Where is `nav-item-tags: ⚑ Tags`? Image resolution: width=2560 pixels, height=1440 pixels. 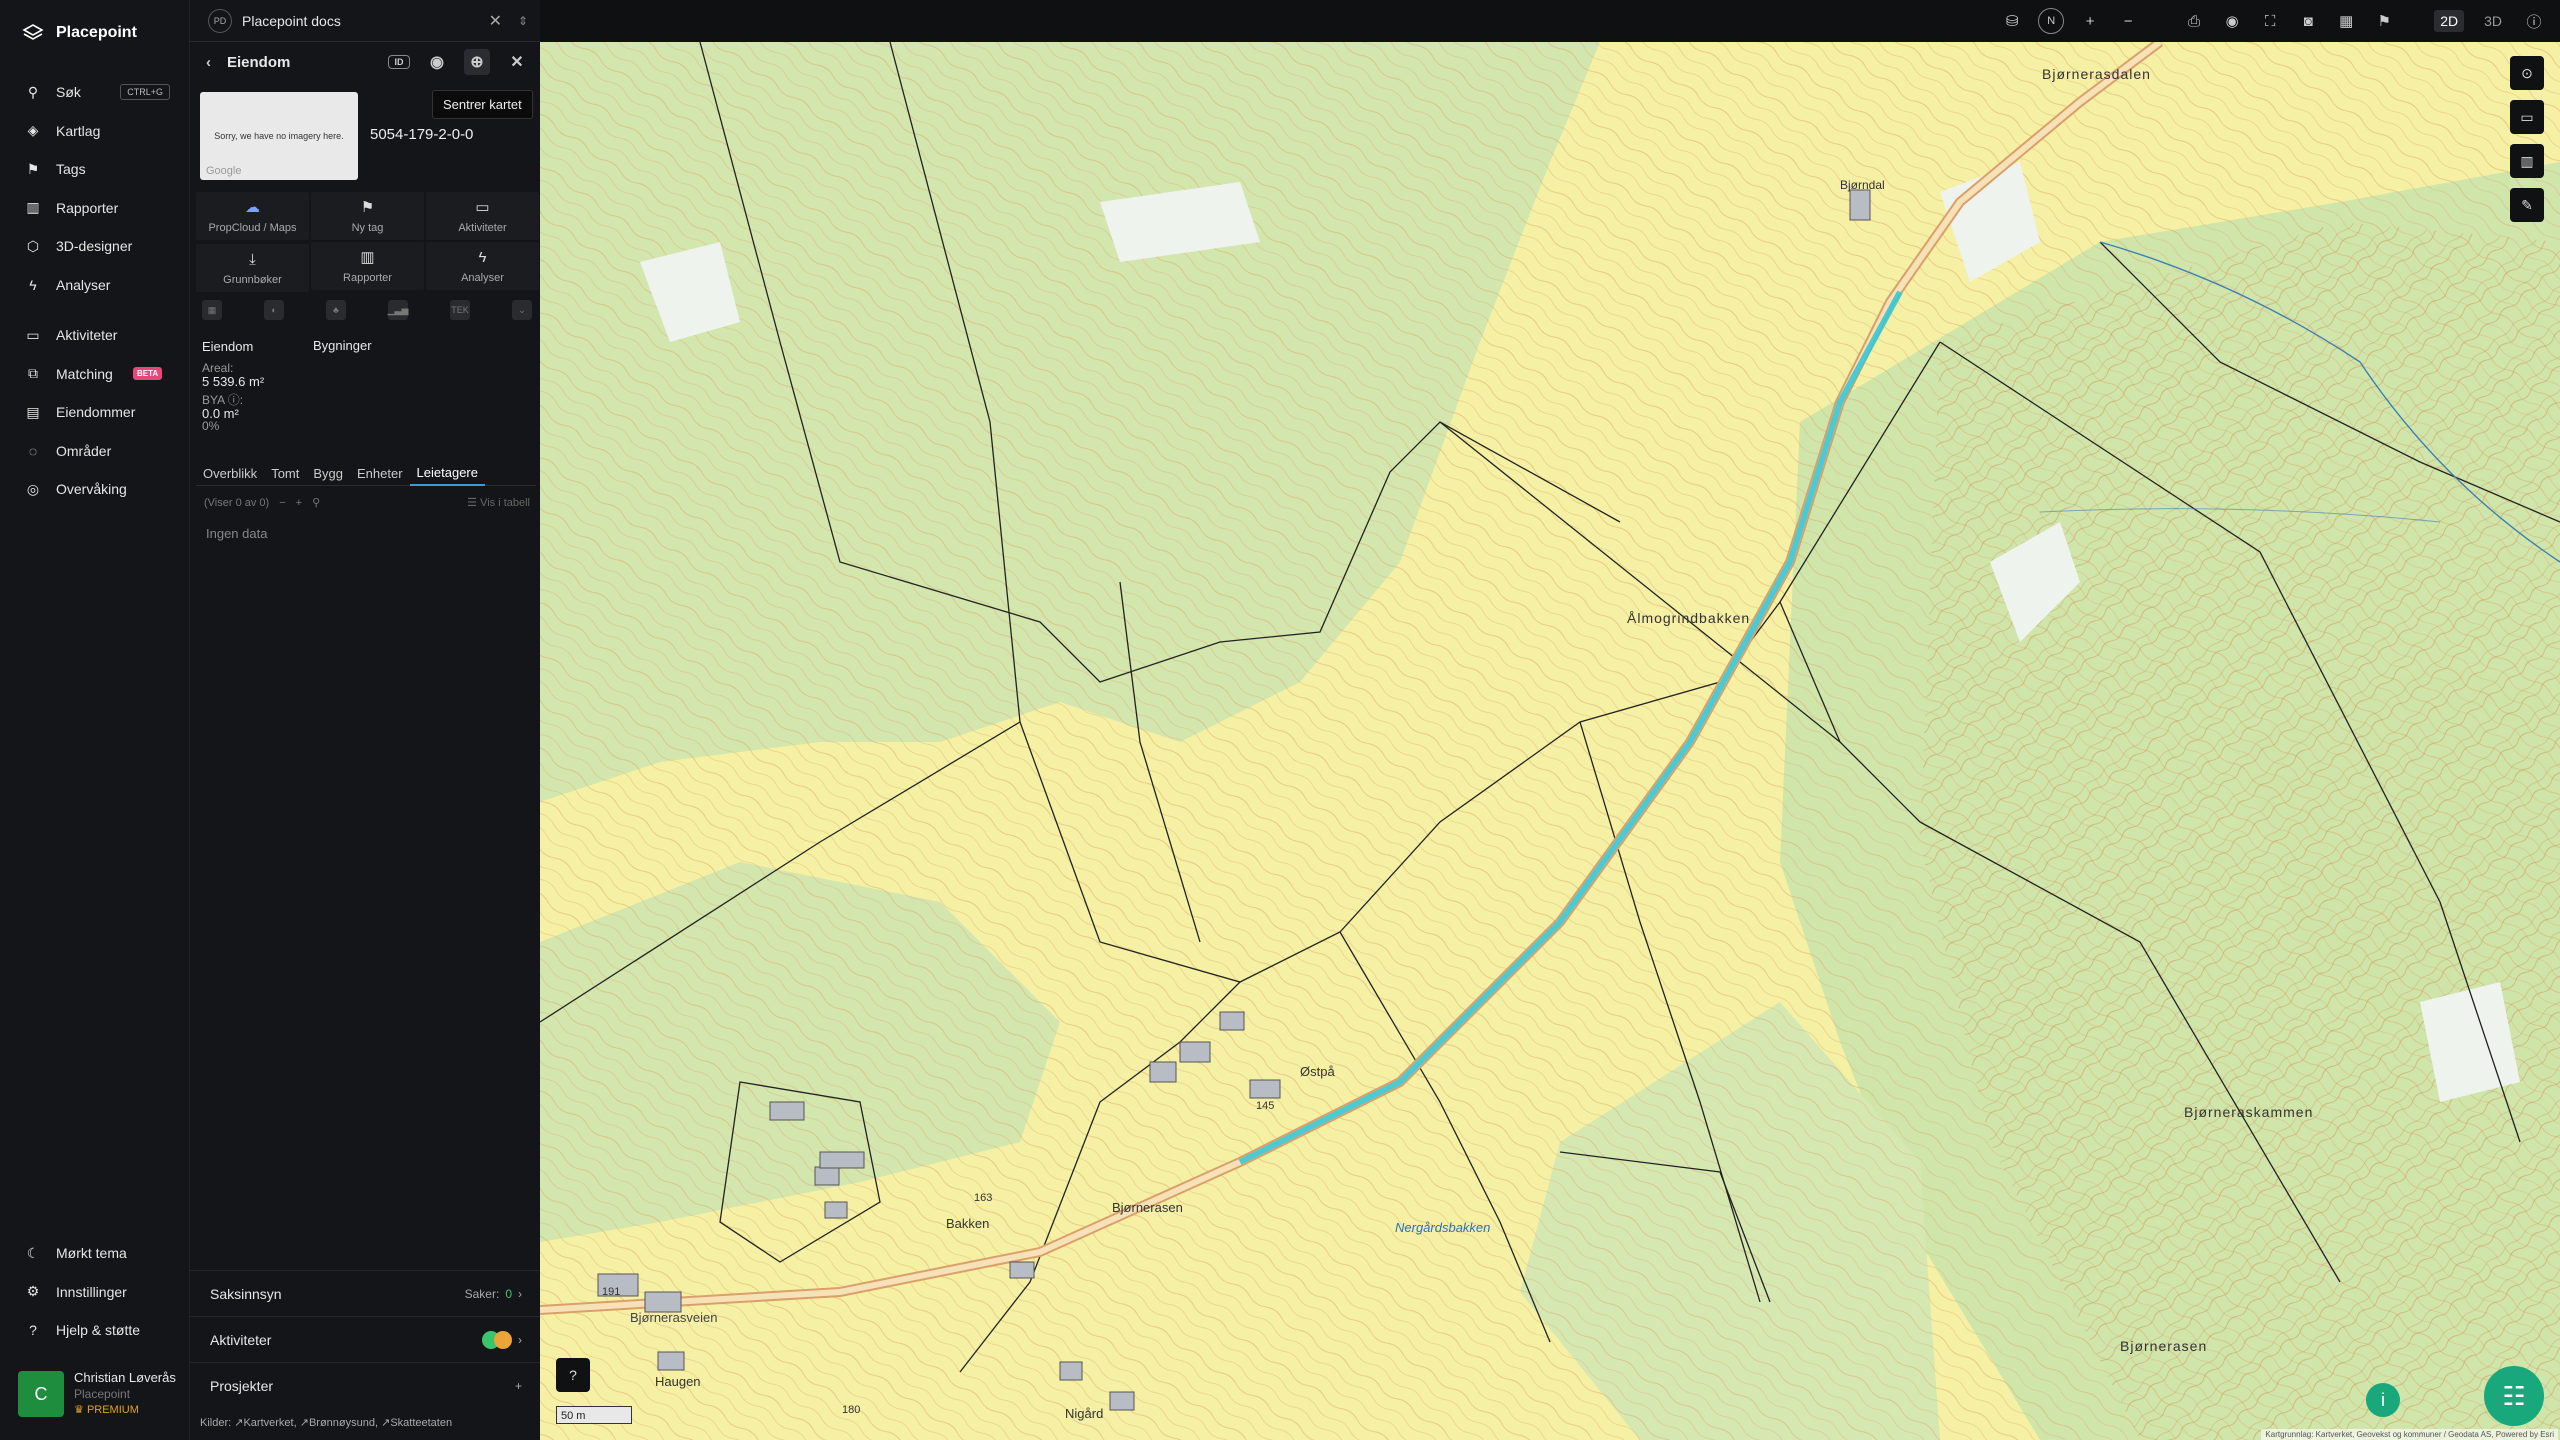 nav-item-tags: ⚑ Tags is located at coordinates (95, 169).